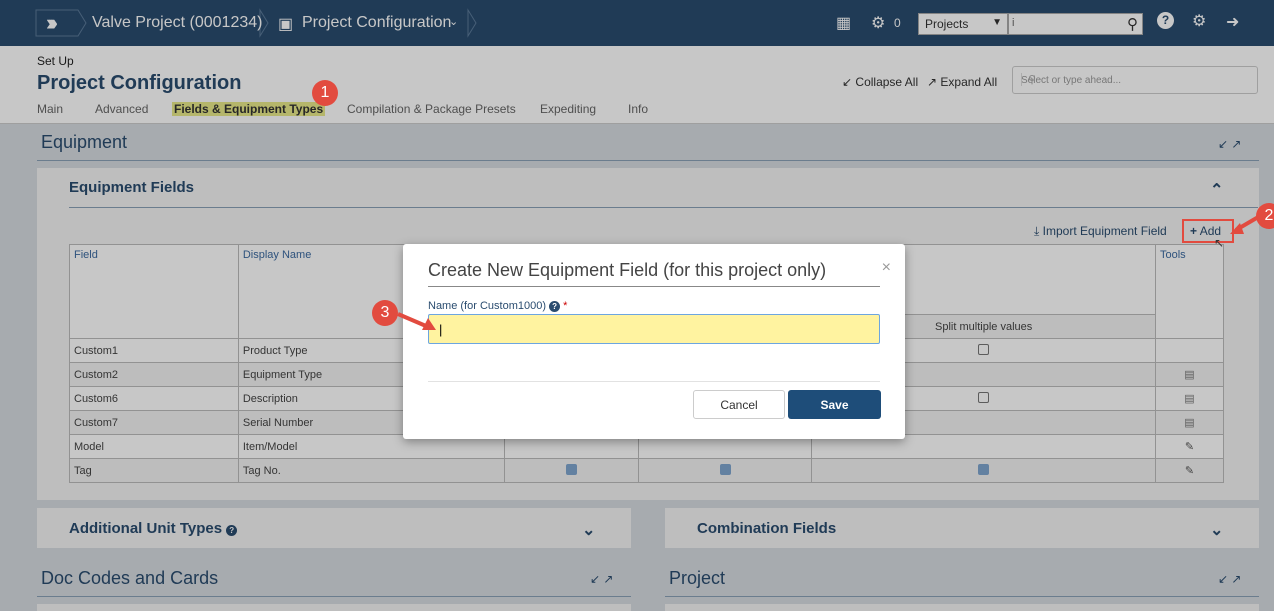 The width and height of the screenshot is (1274, 611). Describe the element at coordinates (834, 404) in the screenshot. I see `save-button: Save` at that location.